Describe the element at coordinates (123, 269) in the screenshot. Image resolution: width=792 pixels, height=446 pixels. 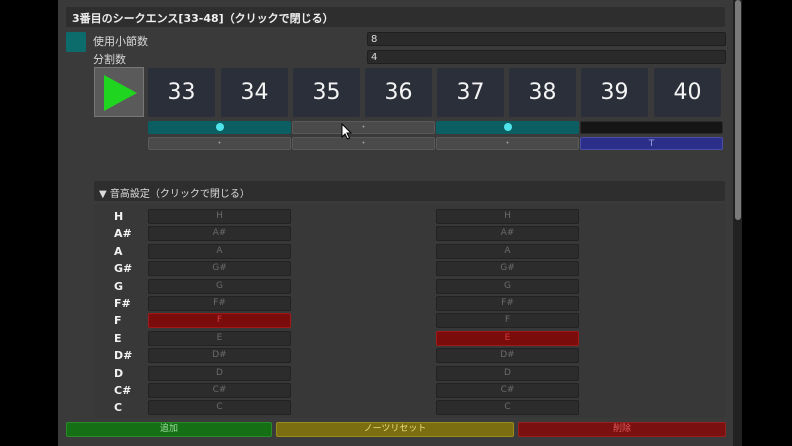
I see `note-label: G#` at that location.